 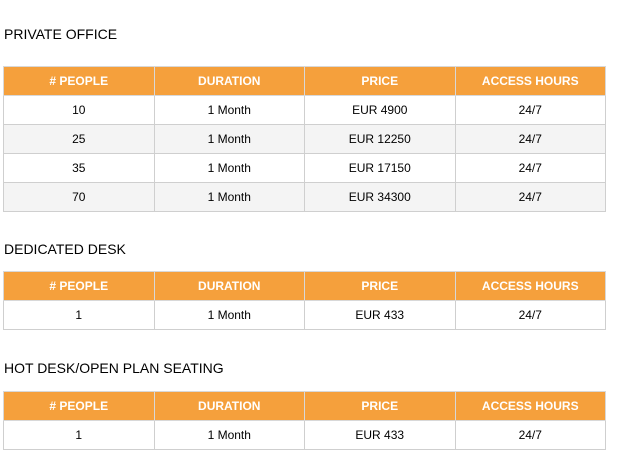 I want to click on cell-price: EUR 4900, so click(x=380, y=110).